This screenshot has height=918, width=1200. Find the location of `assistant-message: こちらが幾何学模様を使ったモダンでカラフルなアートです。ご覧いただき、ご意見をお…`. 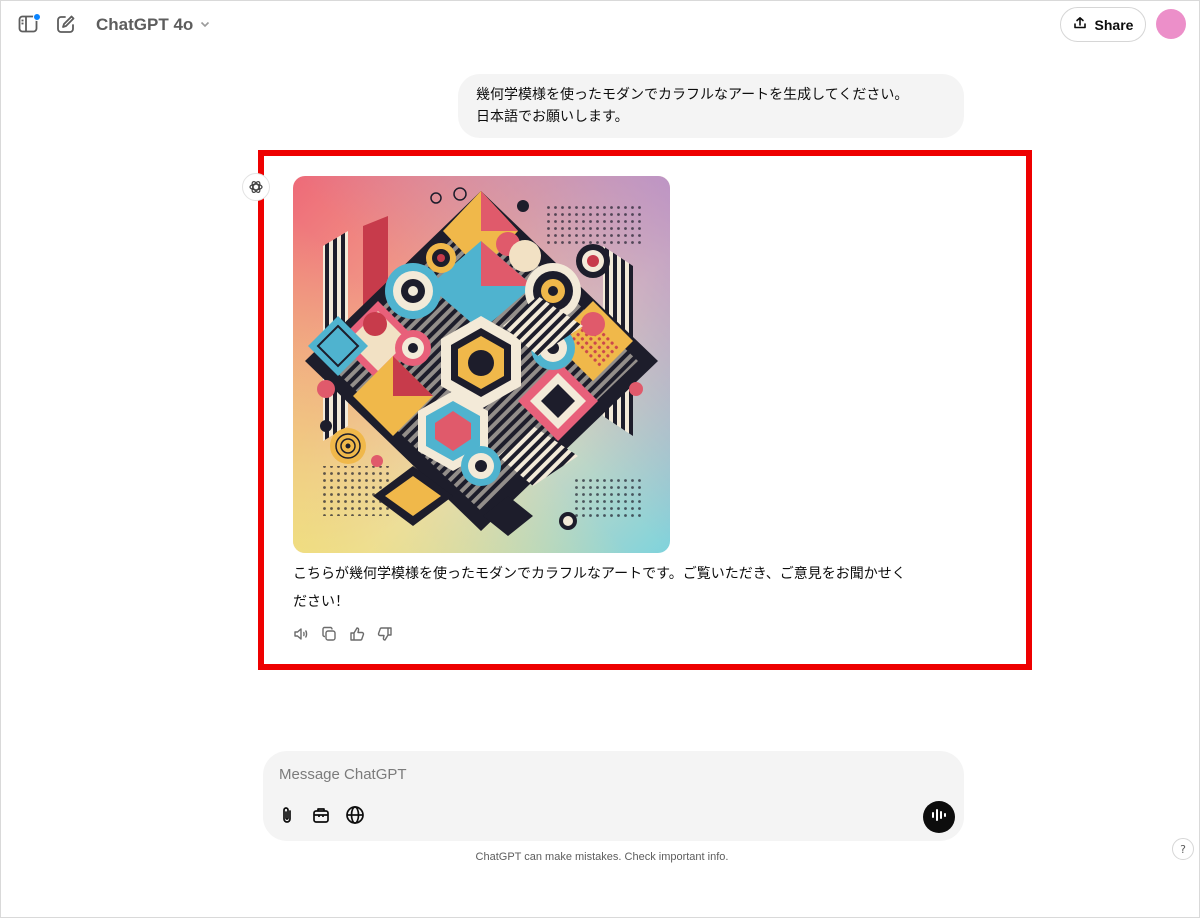

assistant-message: こちらが幾何学模様を使ったモダンでカラフルなアートです。ご覧いただき、ご意見をお… is located at coordinates (638, 588).